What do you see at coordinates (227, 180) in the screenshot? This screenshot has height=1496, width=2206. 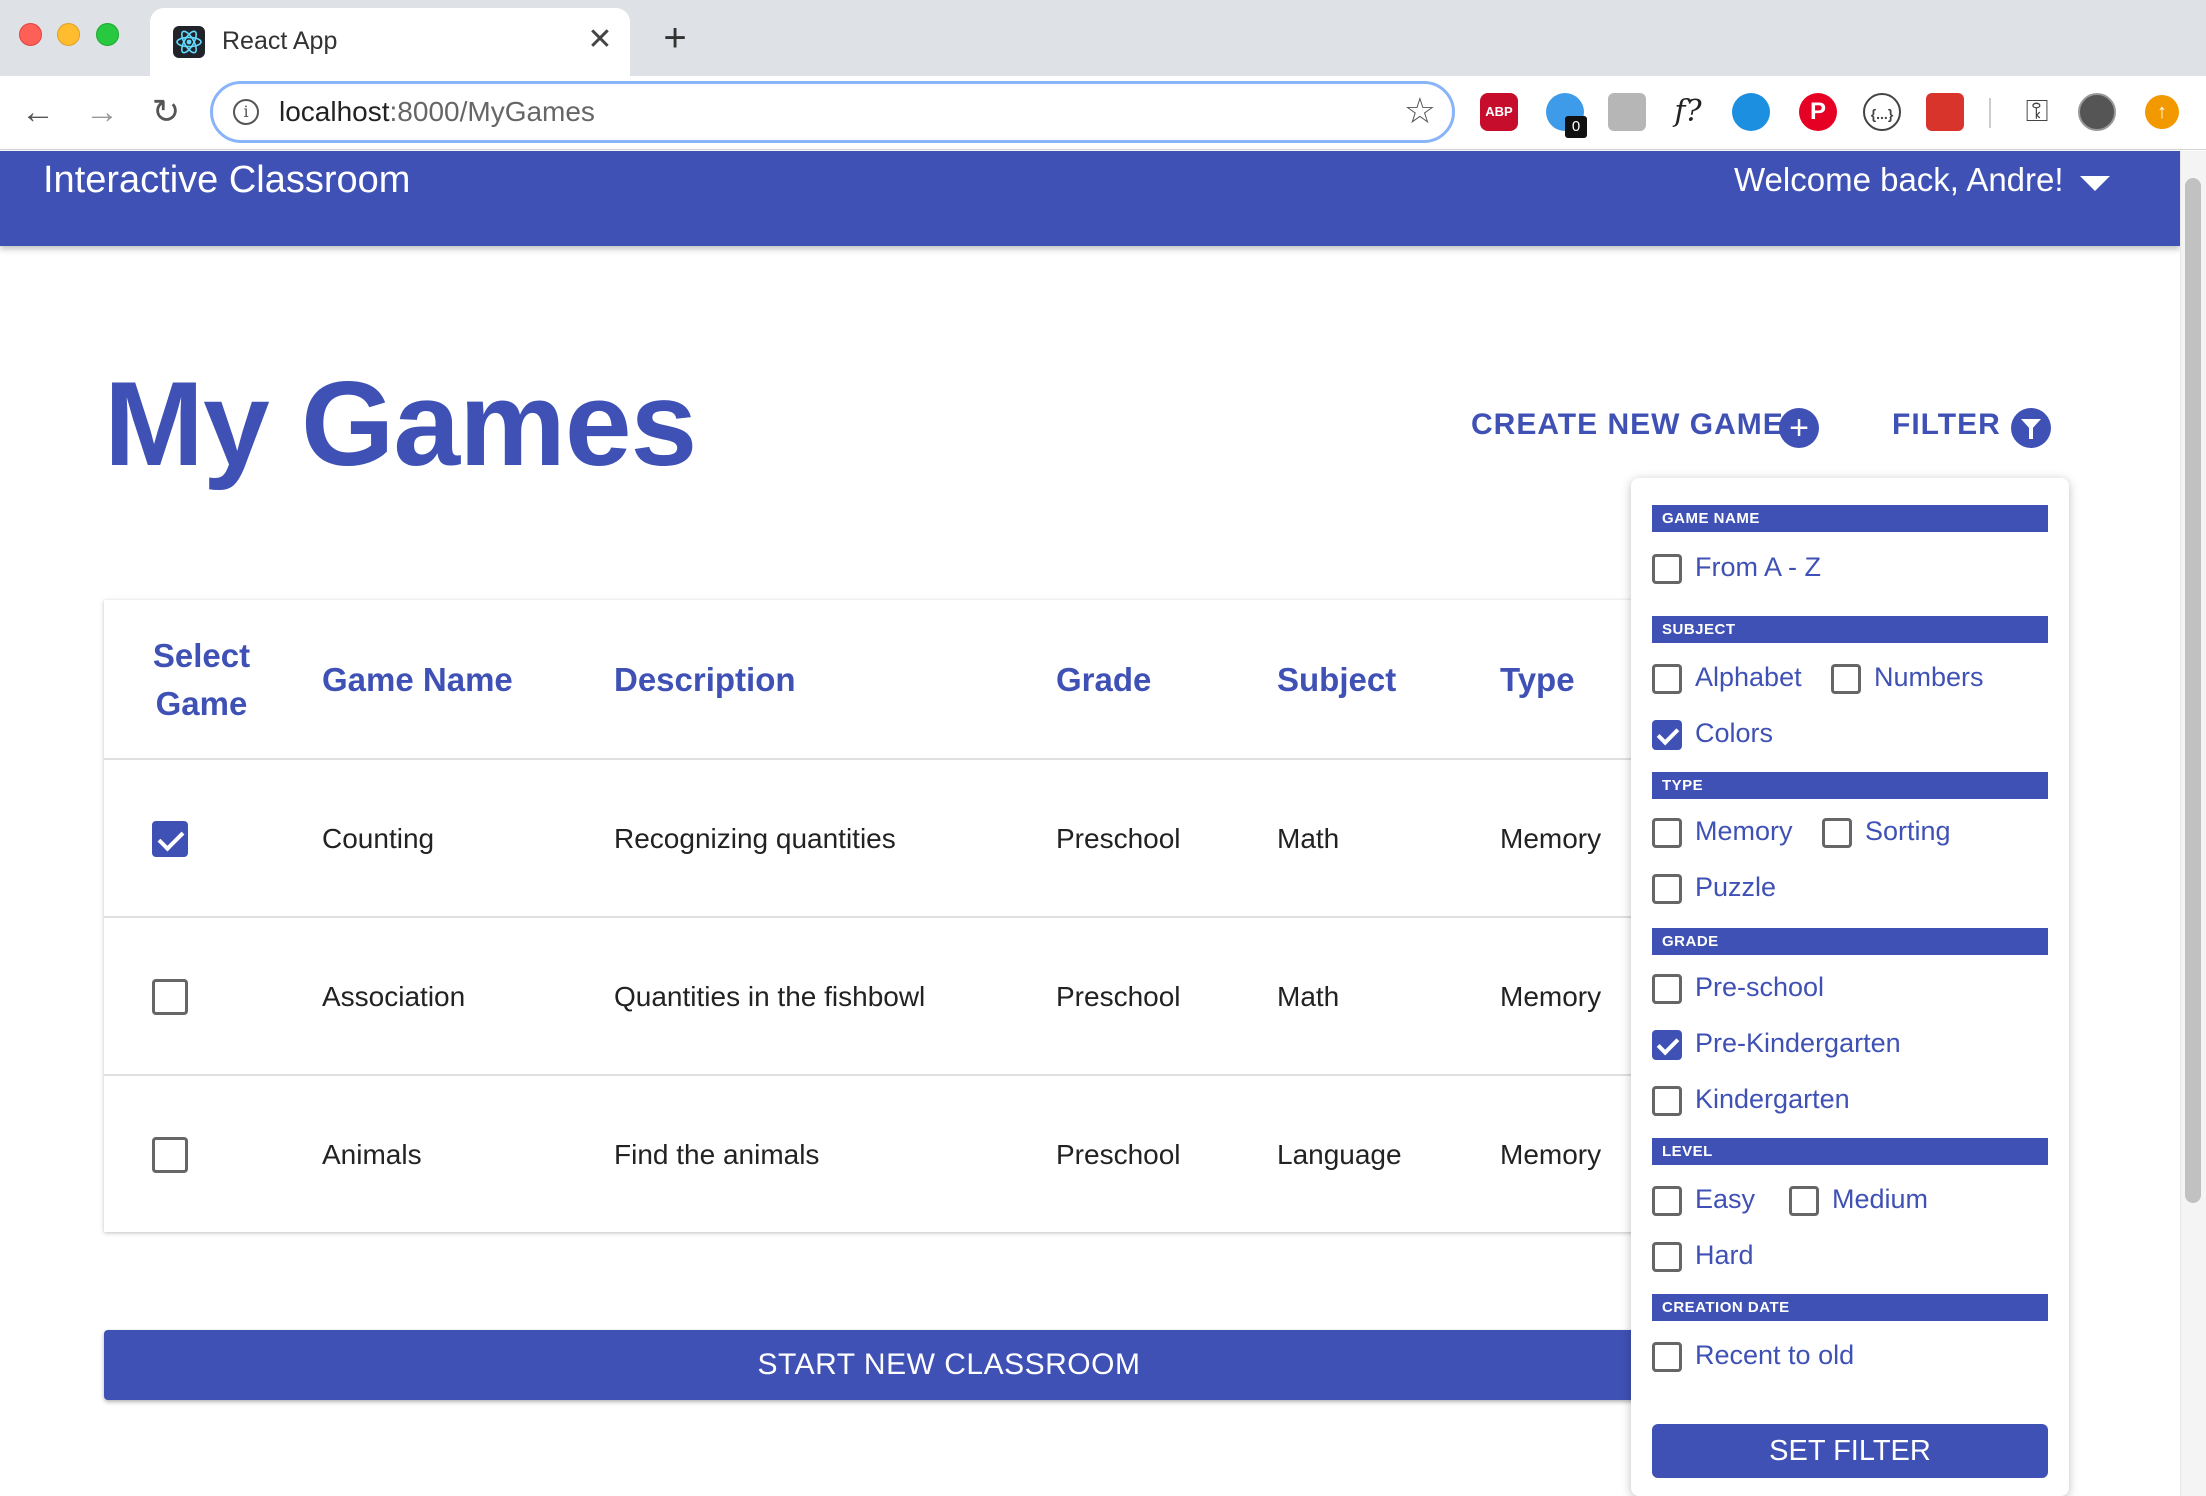 I see `app-title: Interactive Classroom` at bounding box center [227, 180].